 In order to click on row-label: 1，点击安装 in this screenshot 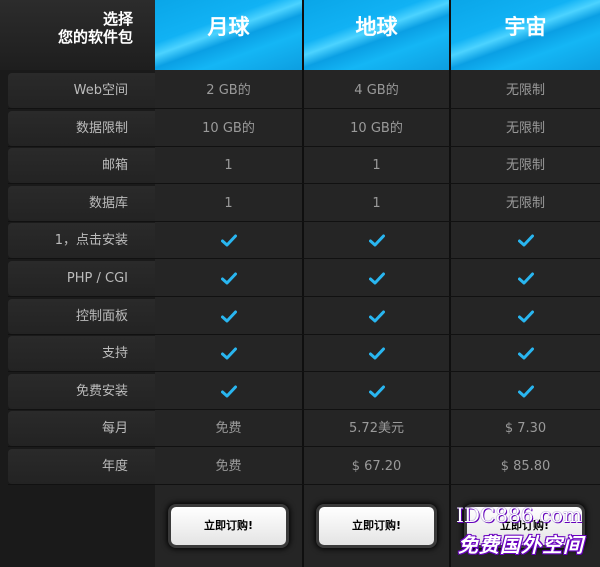, I will do `click(81, 240)`.